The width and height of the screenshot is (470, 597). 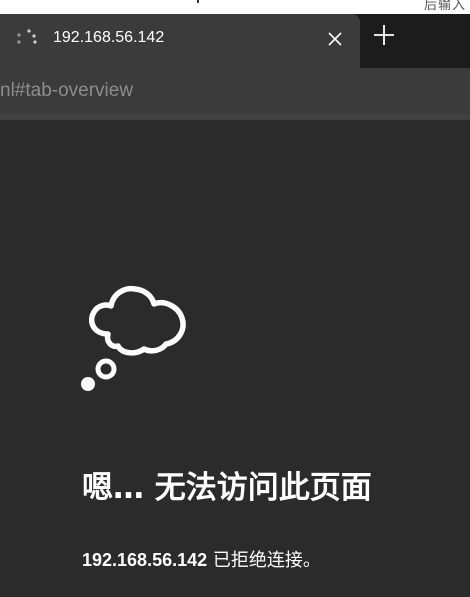 I want to click on error-message: 192.168.56.142 已拒绝连接。, so click(x=201, y=560).